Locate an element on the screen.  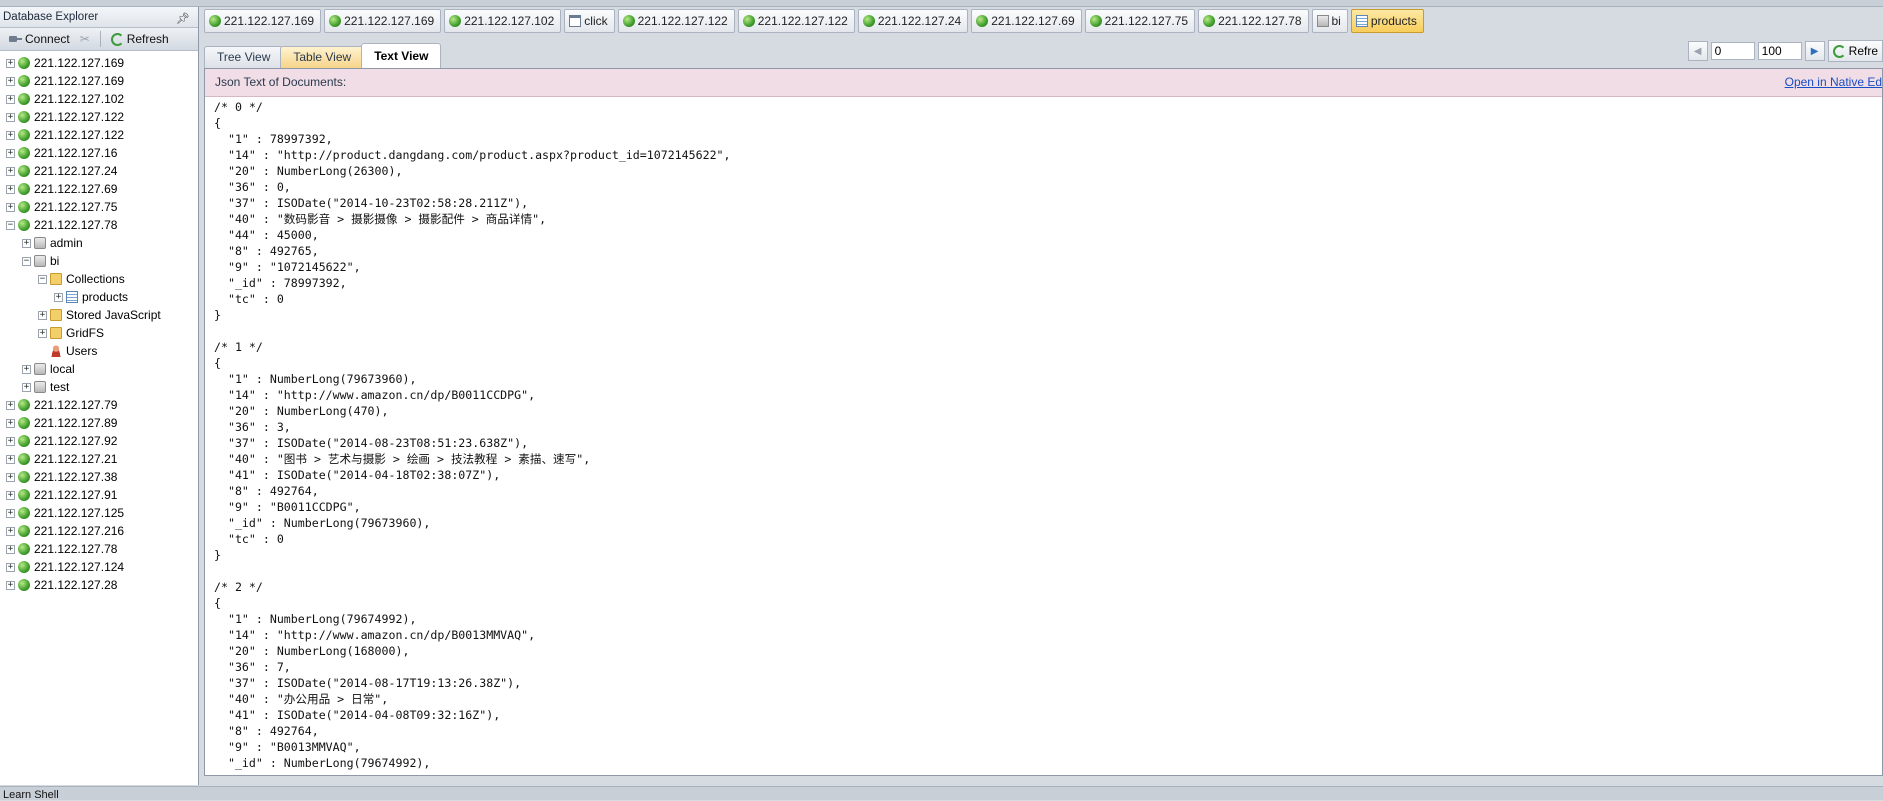
tab-table-view: Table View is located at coordinates (322, 57).